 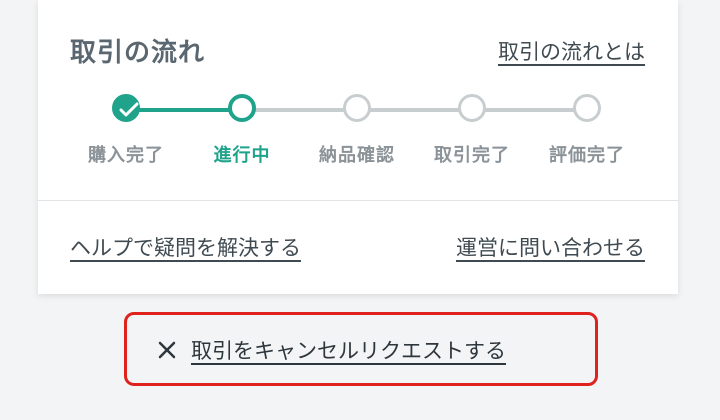 What do you see at coordinates (415, 110) in the screenshot?
I see `progress-track-remaining` at bounding box center [415, 110].